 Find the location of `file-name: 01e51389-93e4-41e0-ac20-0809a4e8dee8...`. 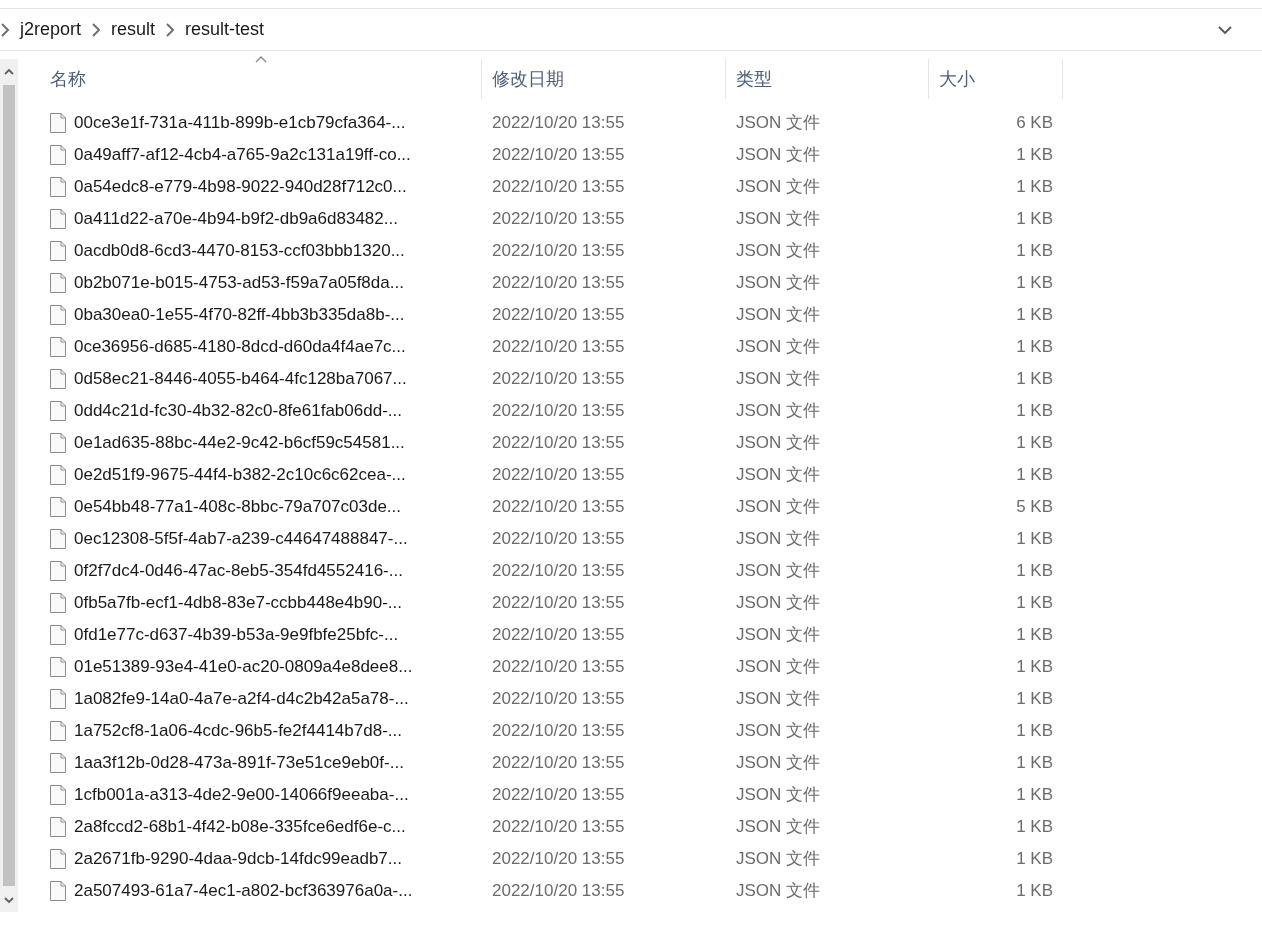

file-name: 01e51389-93e4-41e0-ac20-0809a4e8dee8... is located at coordinates (243, 667).